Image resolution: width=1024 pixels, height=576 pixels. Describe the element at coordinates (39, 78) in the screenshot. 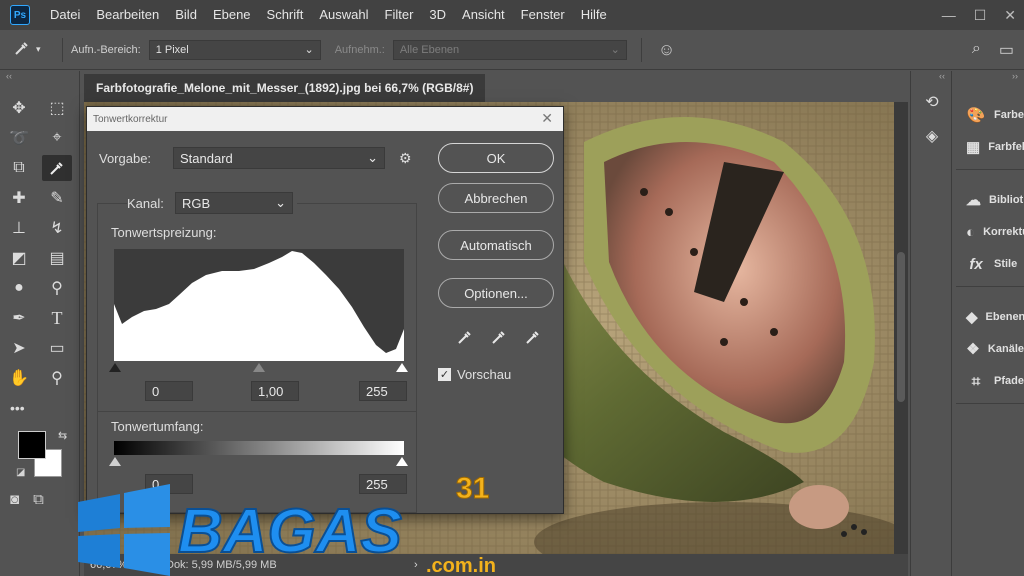

I see `collapse-icon: ‹‹` at that location.